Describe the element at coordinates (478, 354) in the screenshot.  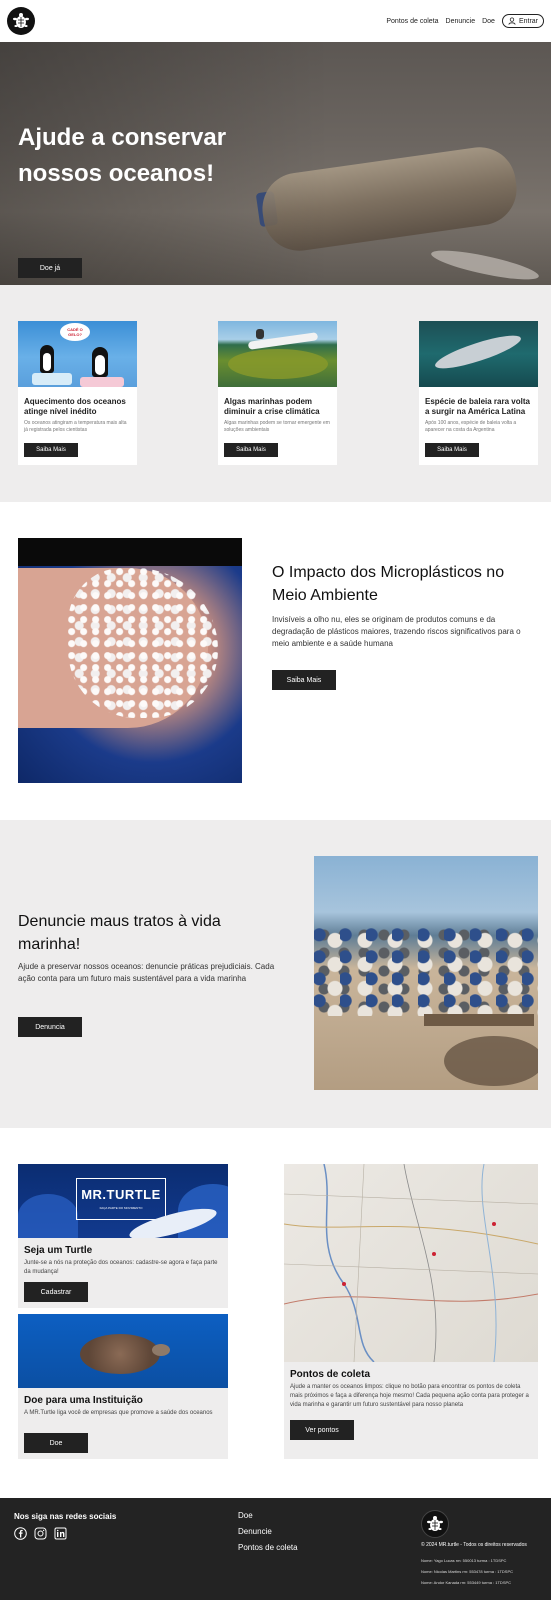
I see `whale-image` at that location.